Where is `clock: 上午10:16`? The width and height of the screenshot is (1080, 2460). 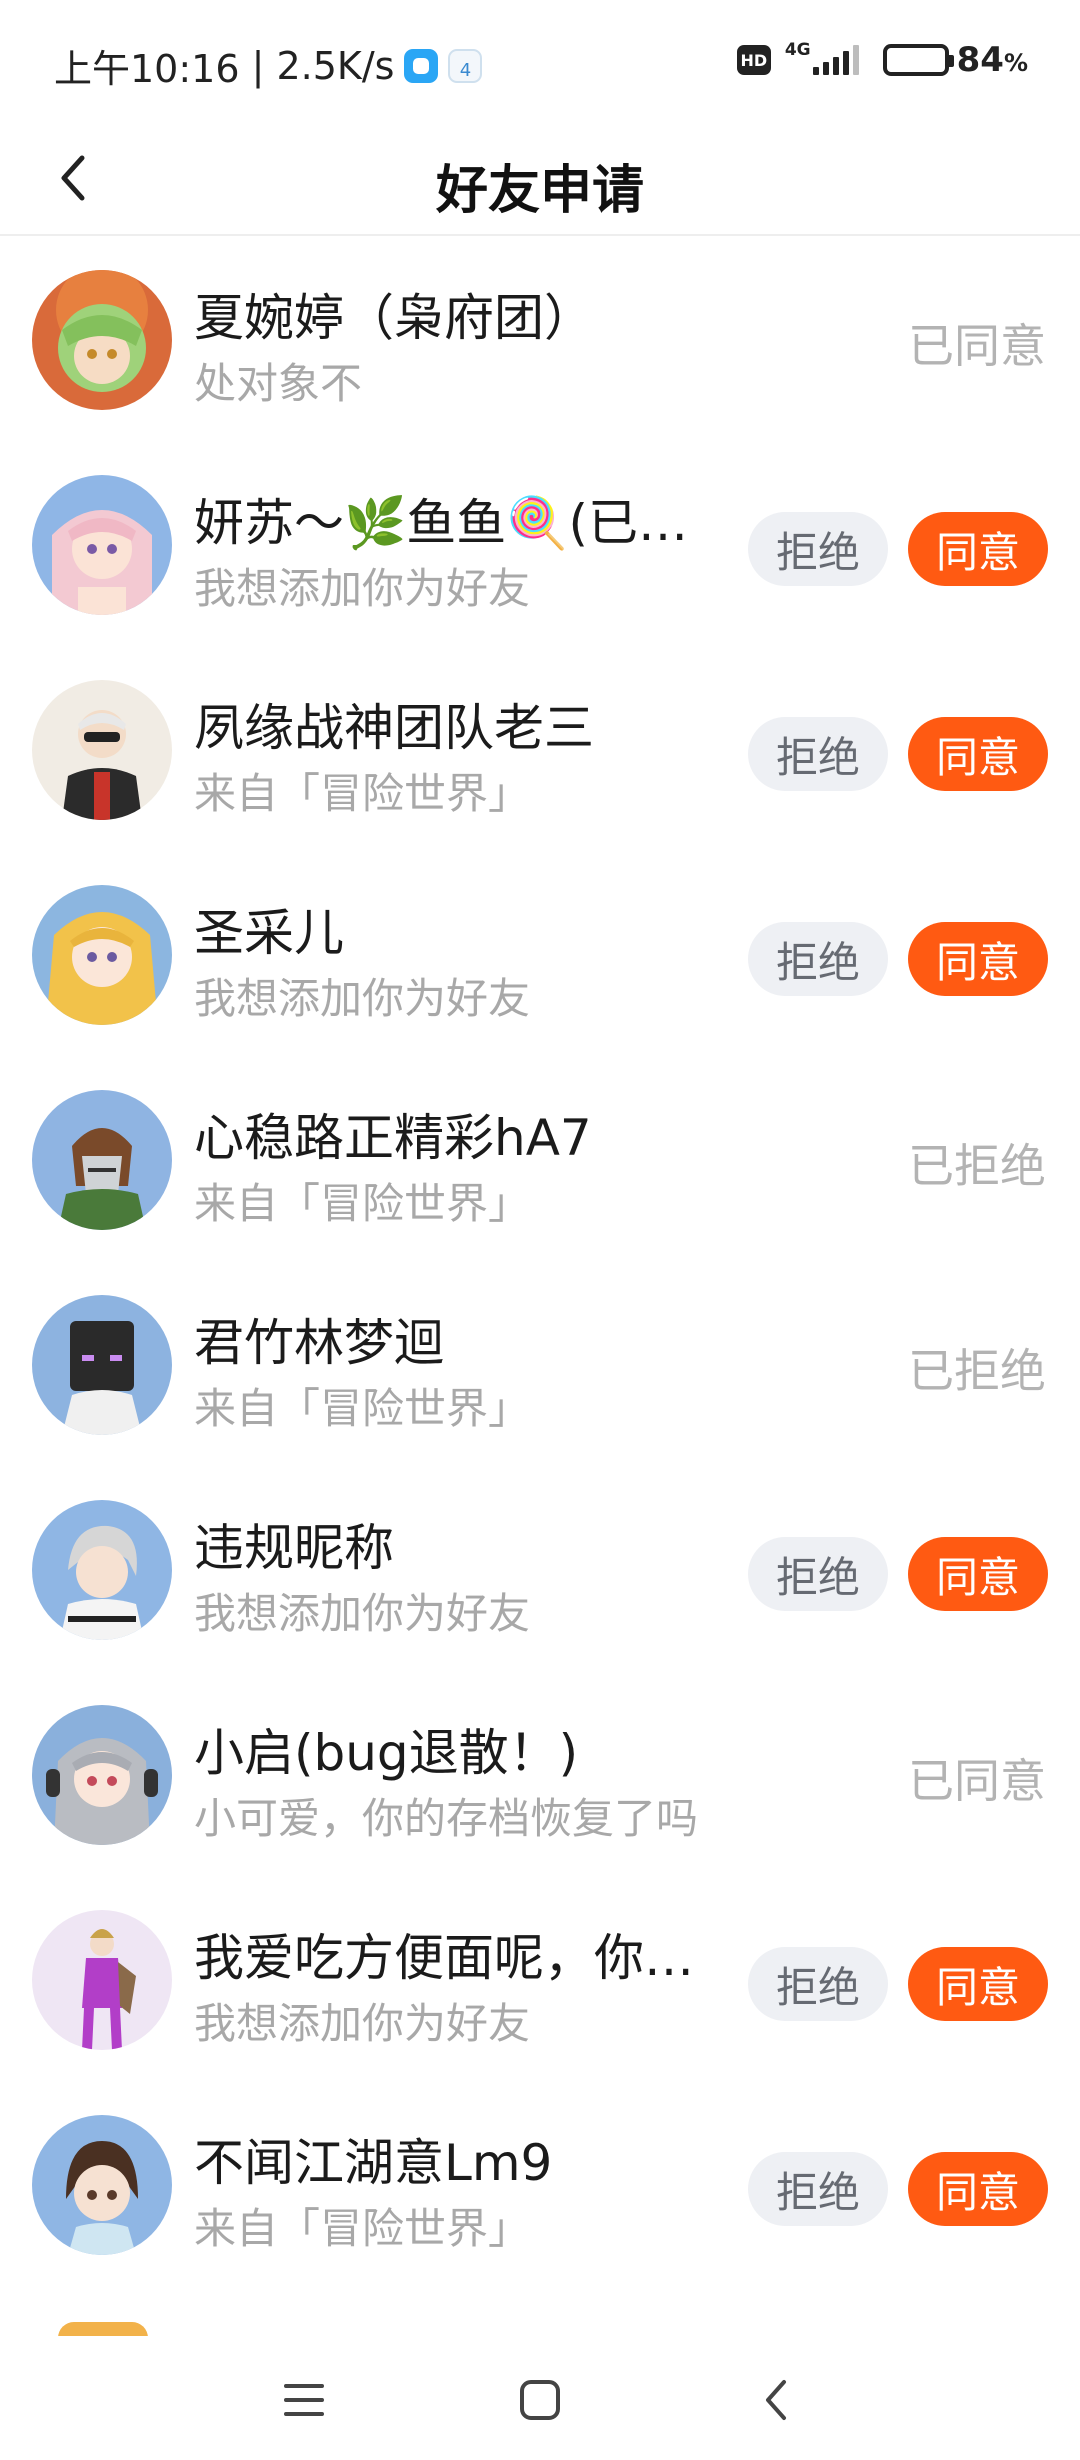 clock: 上午10:16 is located at coordinates (147, 69).